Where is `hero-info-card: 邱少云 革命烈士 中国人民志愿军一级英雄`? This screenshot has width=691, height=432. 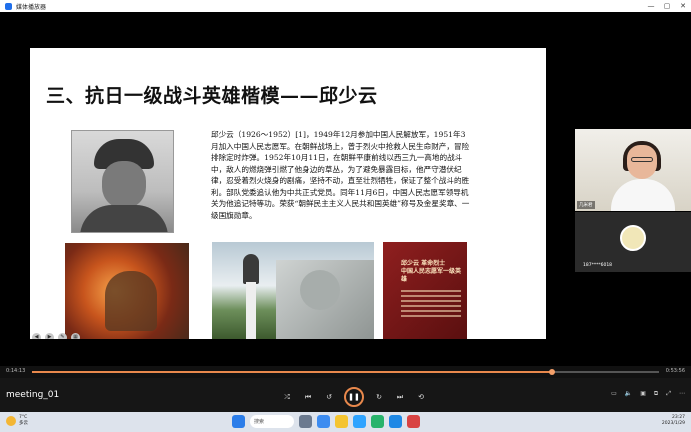 hero-info-card: 邱少云 革命烈士 中国人民志愿军一级英雄 is located at coordinates (425, 290).